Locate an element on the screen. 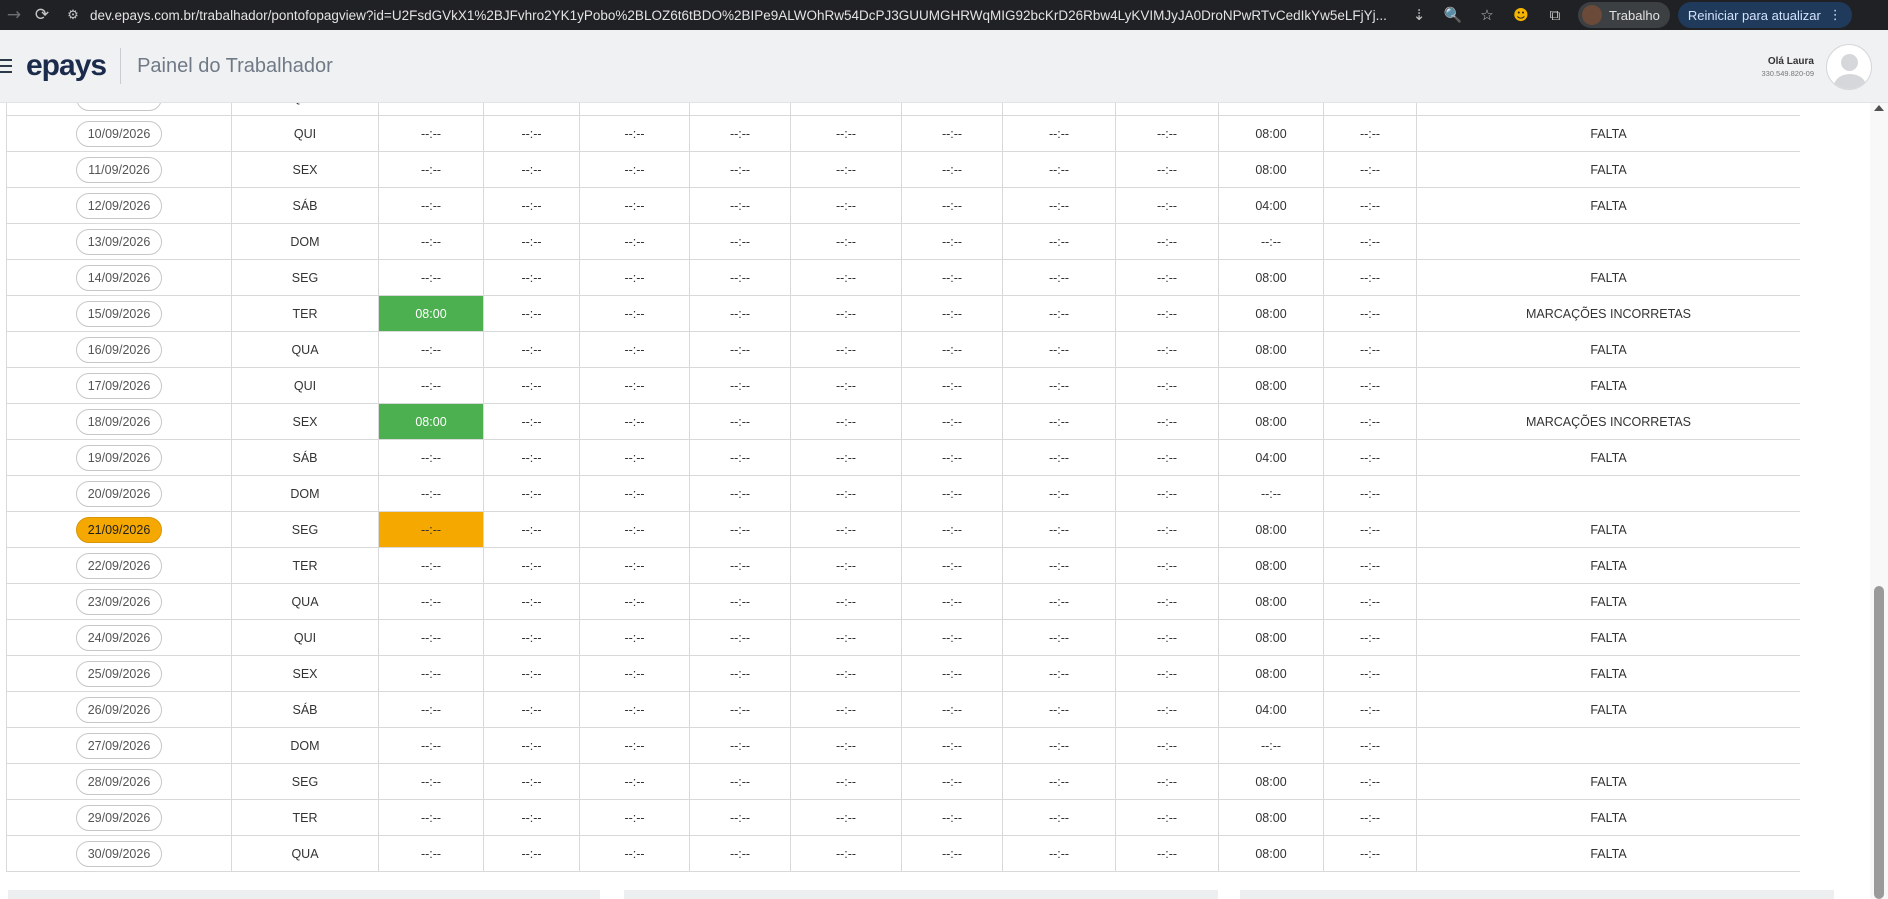 This screenshot has width=1888, height=899. date-button: 11/09/2026 is located at coordinates (119, 169).